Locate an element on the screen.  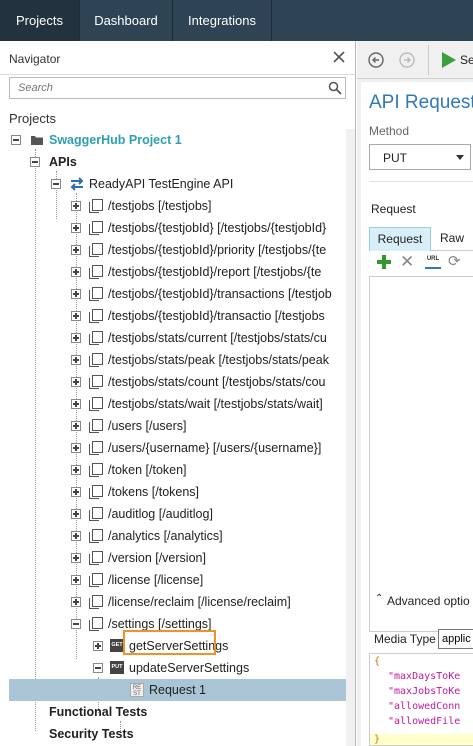
navigator-scrollbar is located at coordinates (350, 437).